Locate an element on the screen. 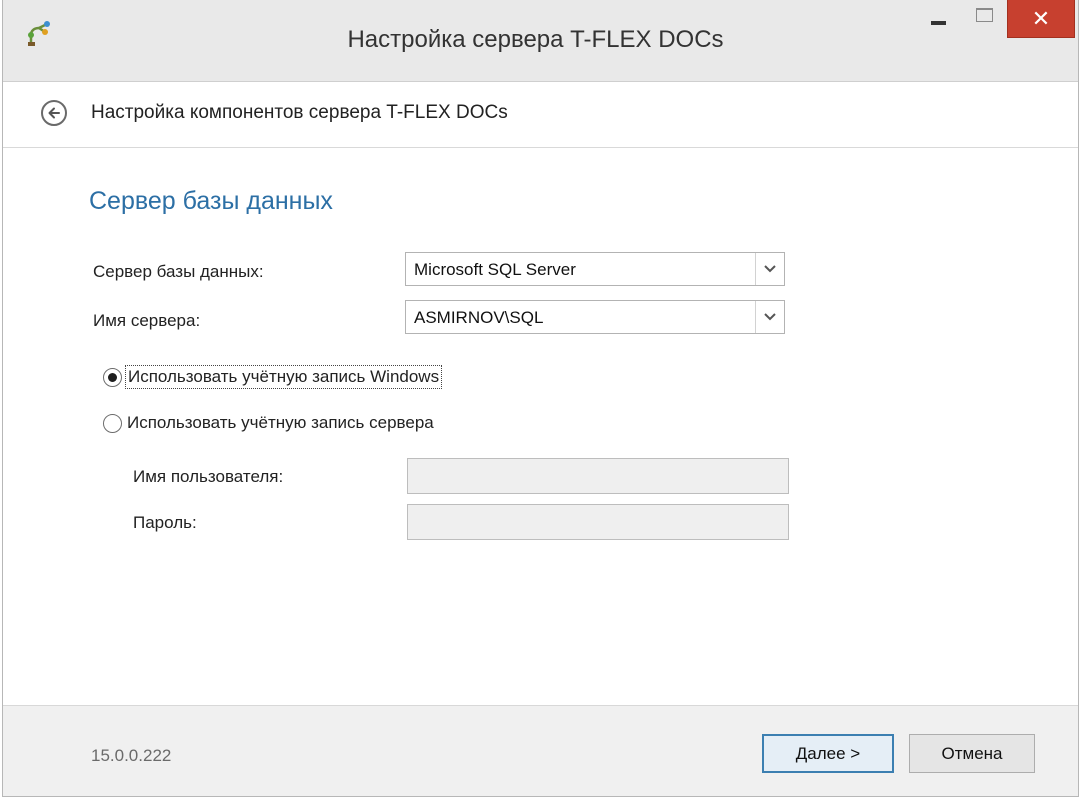 The width and height of the screenshot is (1081, 797). maximize-button is located at coordinates (984, 21).